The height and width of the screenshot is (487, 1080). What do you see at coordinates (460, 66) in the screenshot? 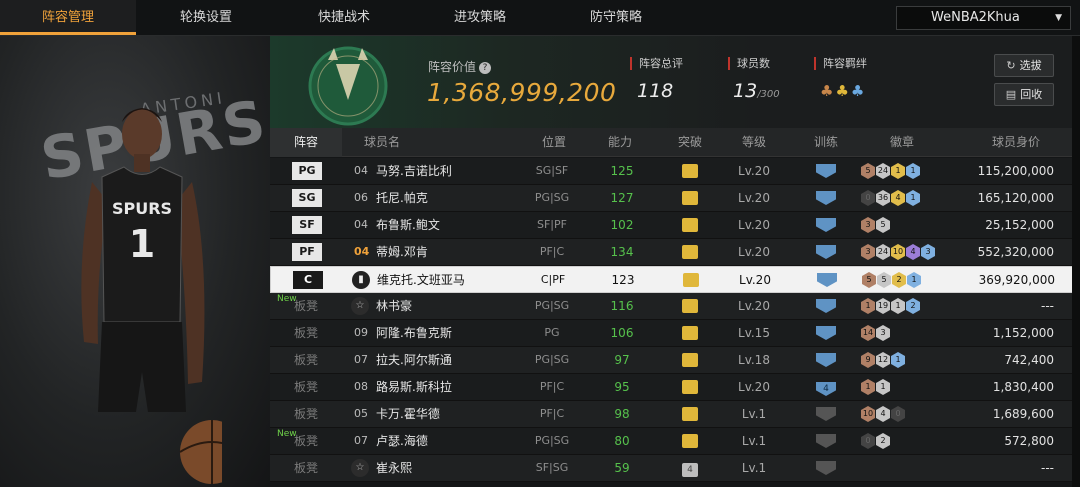
I see `team-value-label: 阵容价值?` at bounding box center [460, 66].